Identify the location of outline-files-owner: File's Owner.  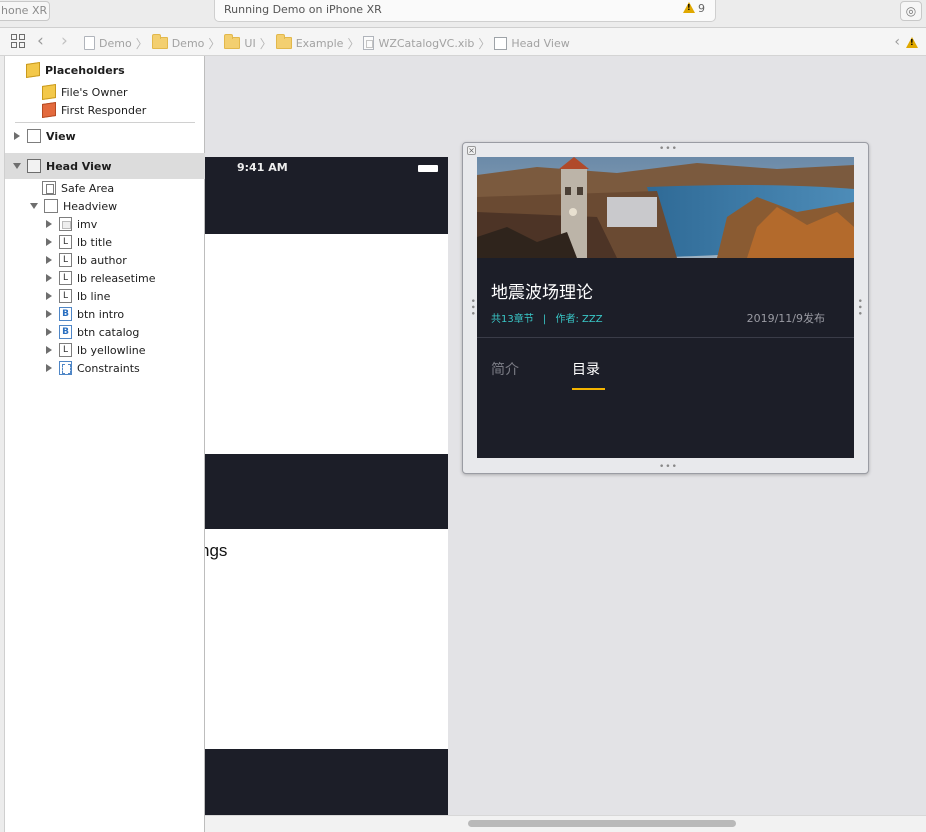
(85, 92).